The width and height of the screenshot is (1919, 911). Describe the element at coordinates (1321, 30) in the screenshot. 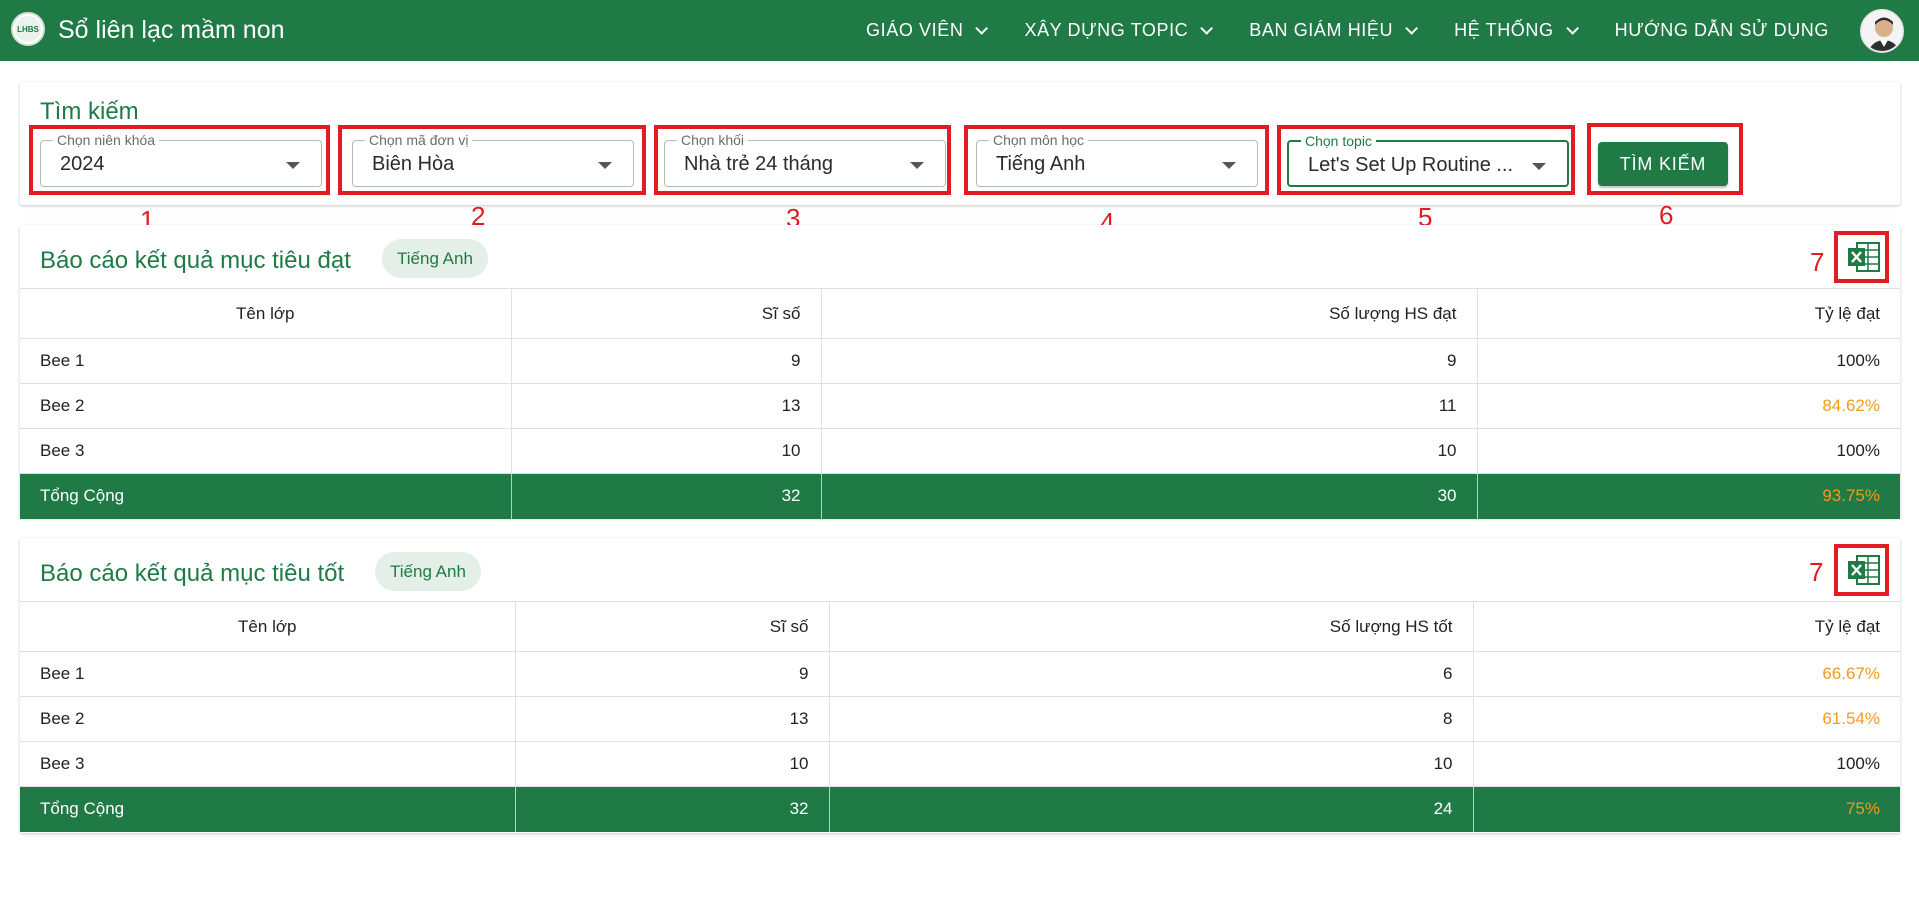

I see `nav-item-label: BAN GIÁM HIỆU` at that location.